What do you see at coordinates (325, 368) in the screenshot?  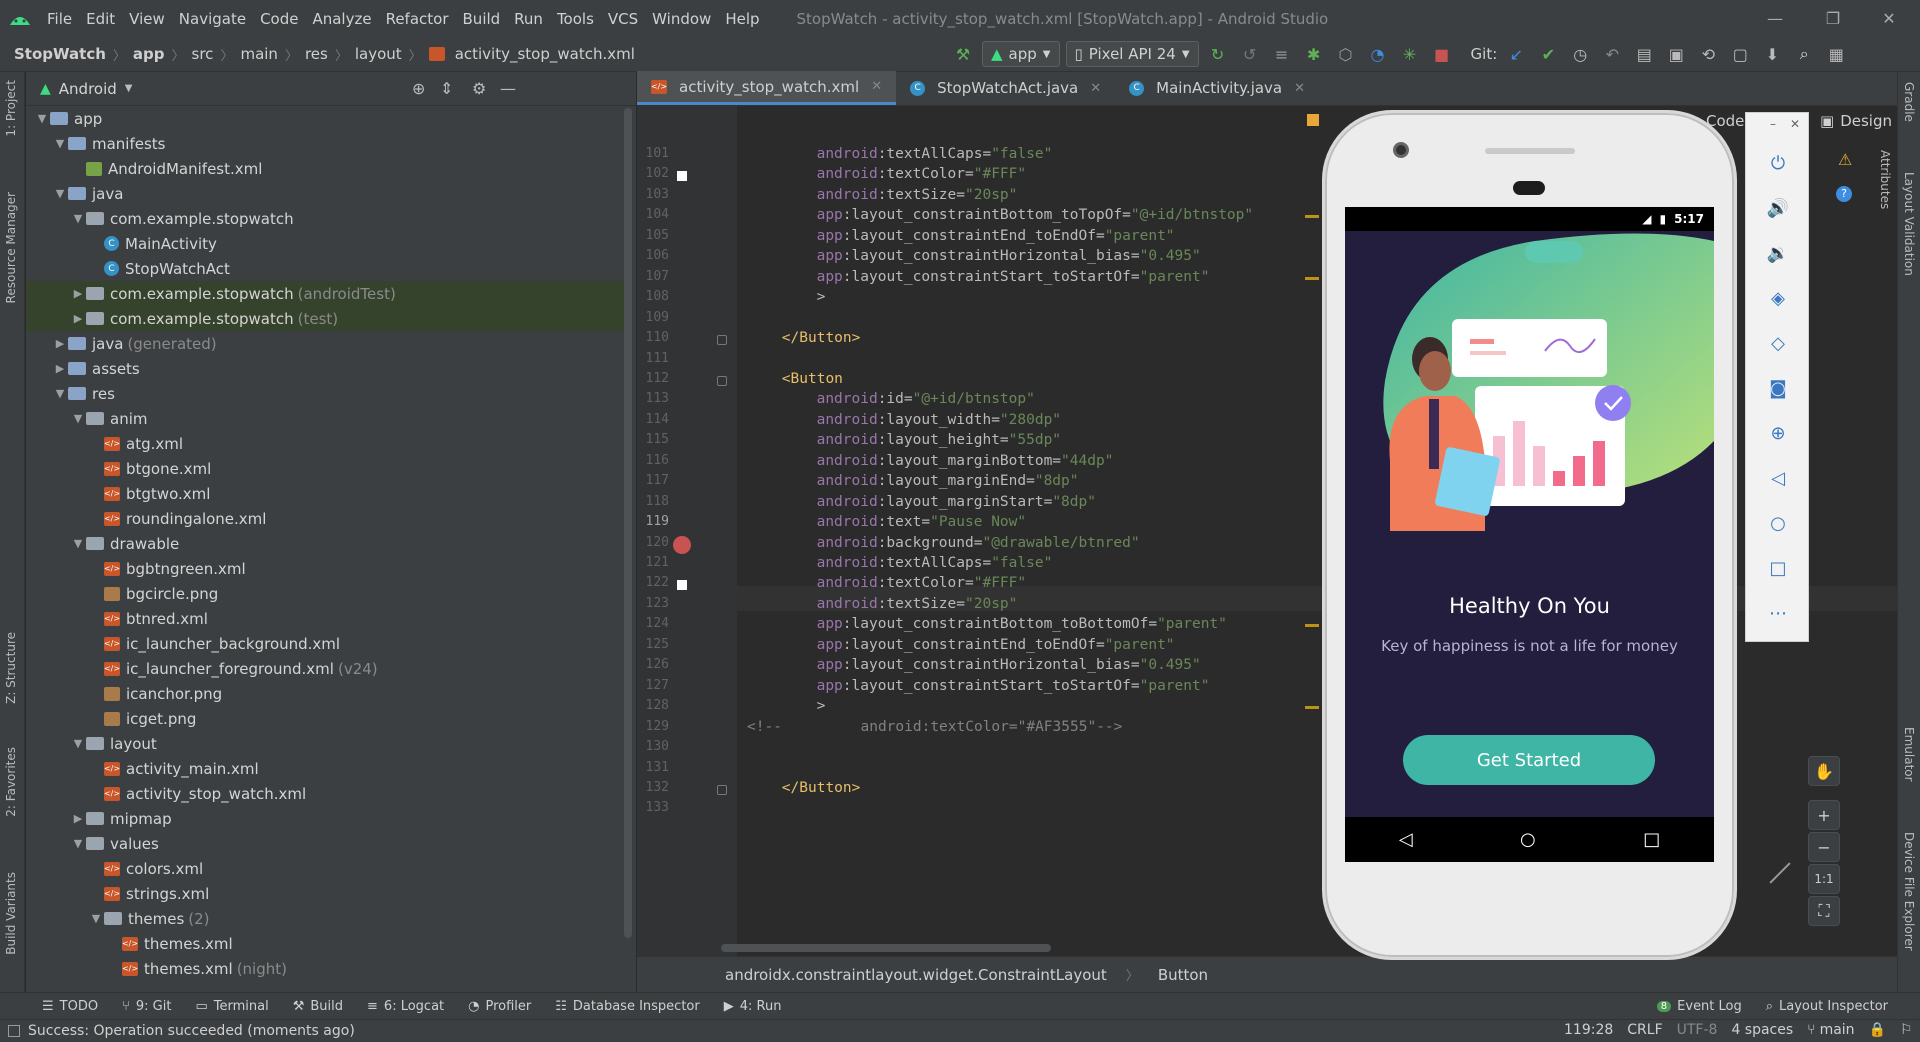 I see `tree-item: ▶ assets` at bounding box center [325, 368].